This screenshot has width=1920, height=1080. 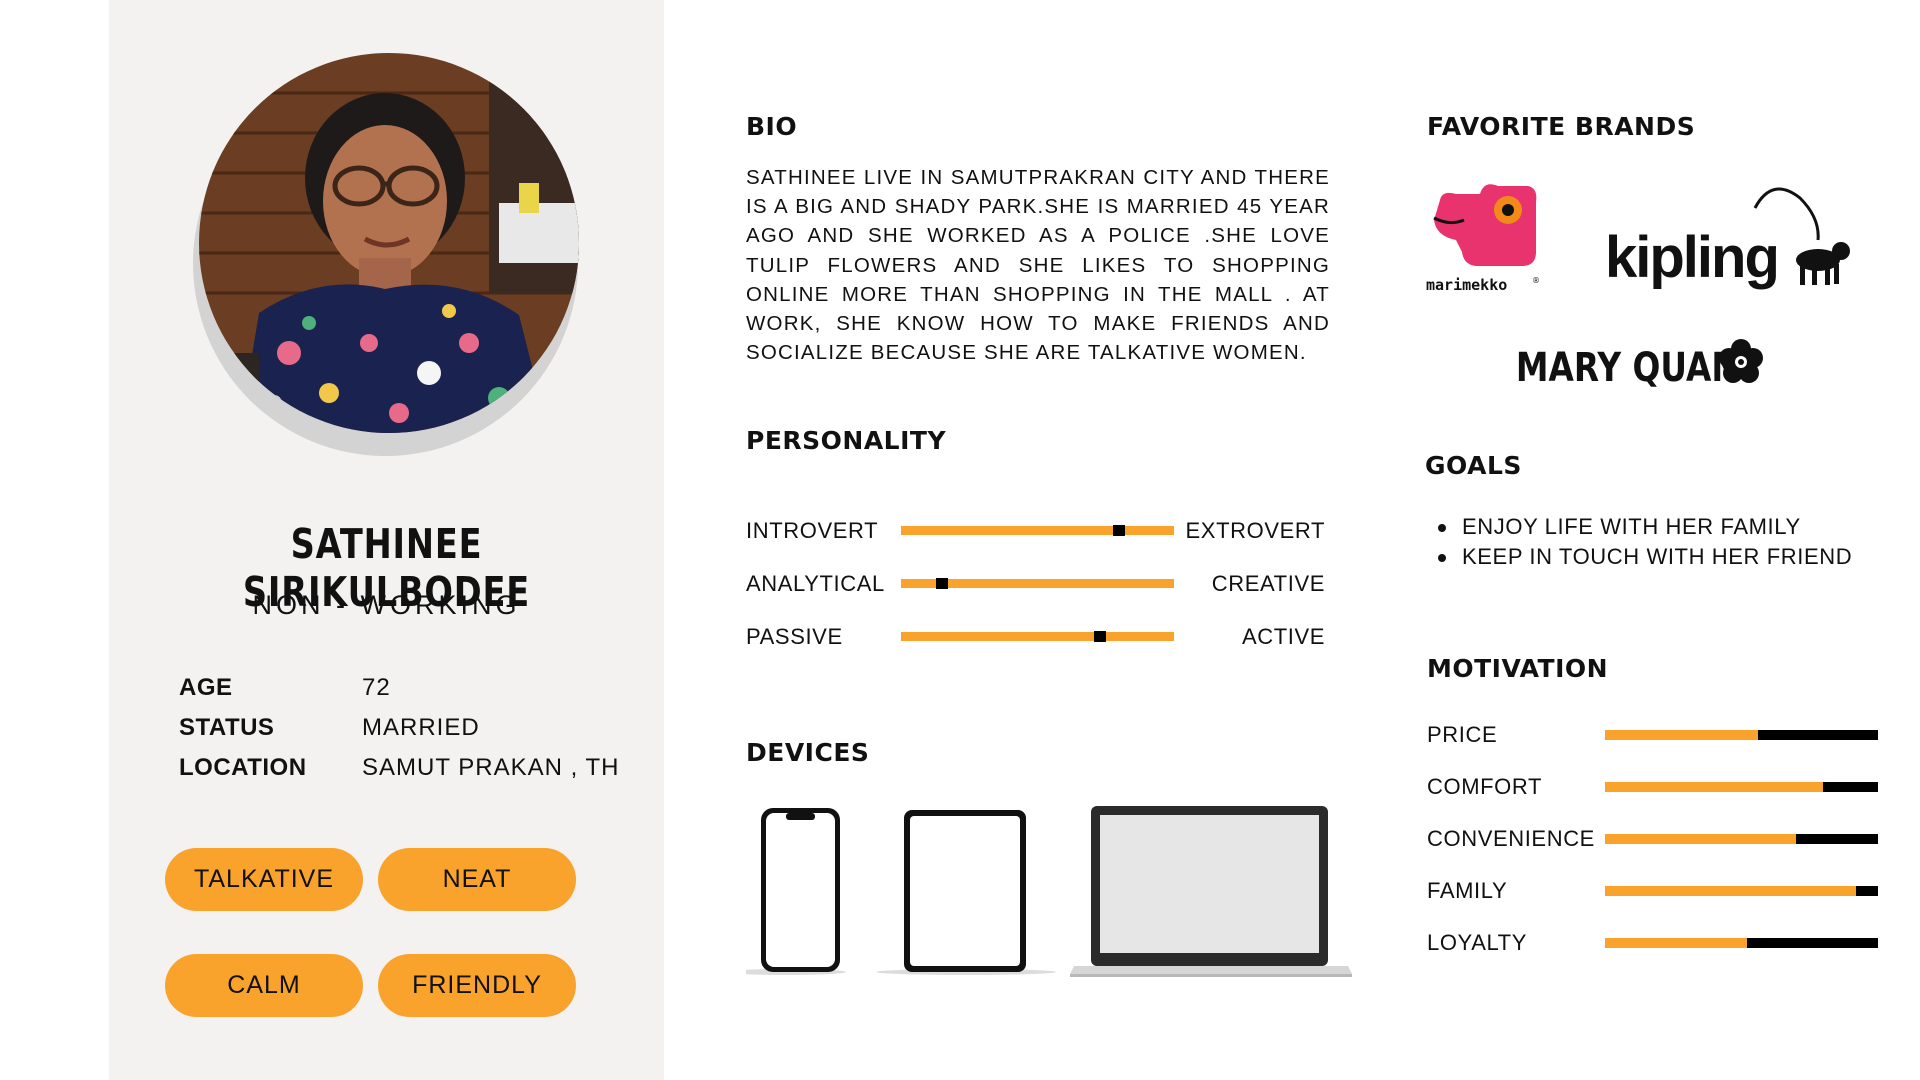 What do you see at coordinates (376, 687) in the screenshot?
I see `fact-value: 72` at bounding box center [376, 687].